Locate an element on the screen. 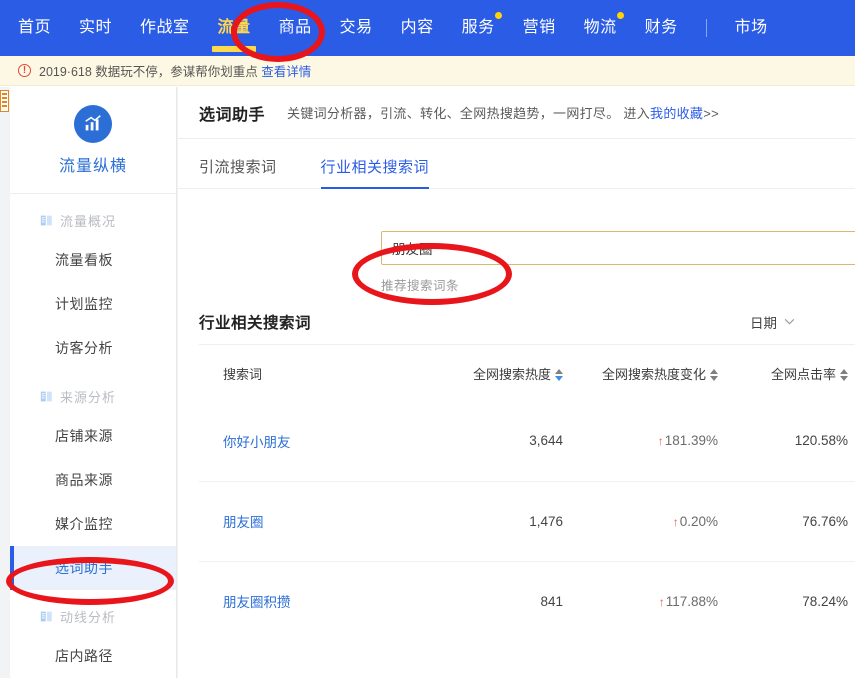 This screenshot has width=855, height=678. nav-item-9: 物流 is located at coordinates (603, 28).